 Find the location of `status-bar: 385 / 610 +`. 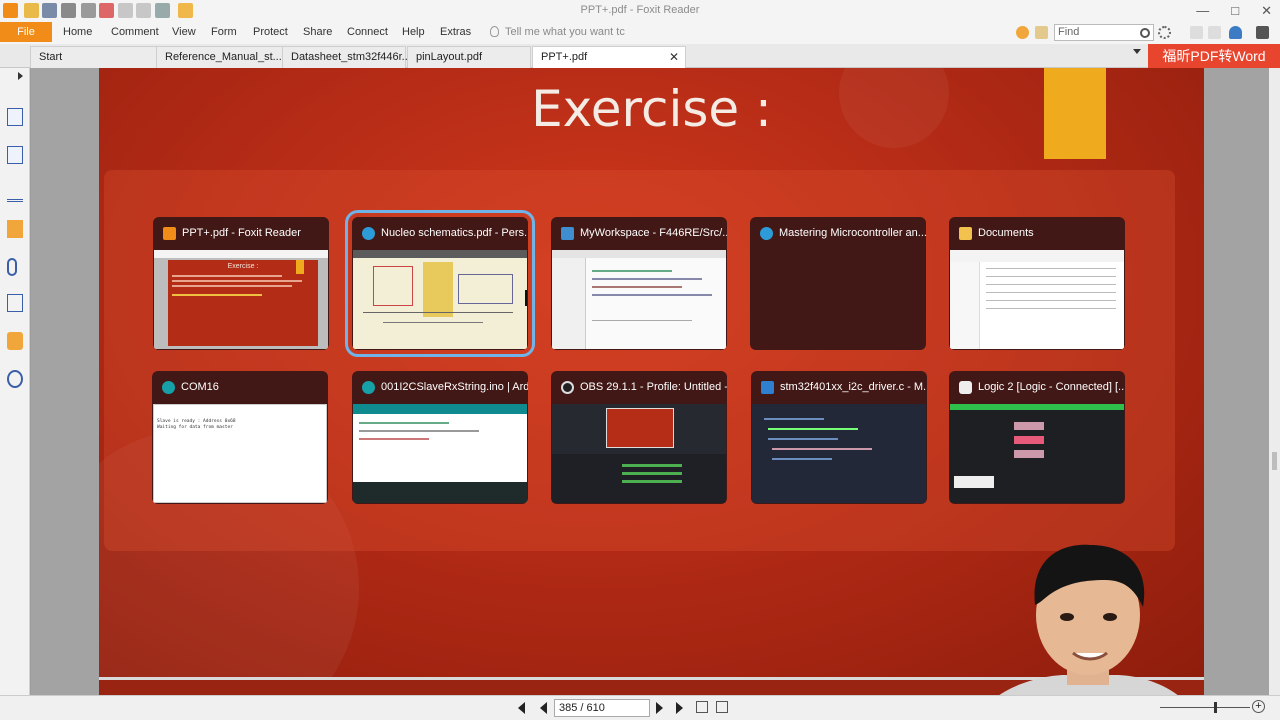

status-bar: 385 / 610 + is located at coordinates (640, 707).